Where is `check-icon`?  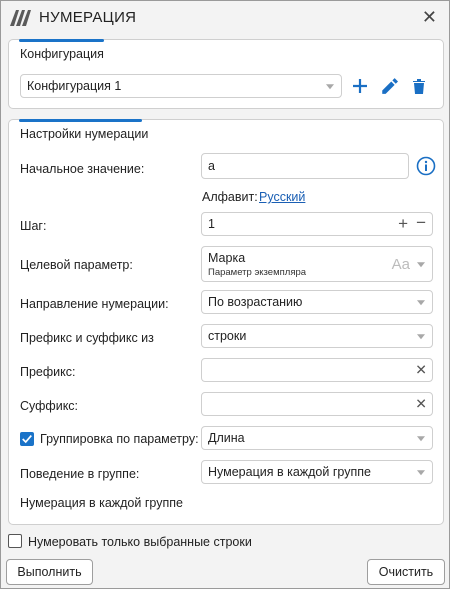
check-icon is located at coordinates (27, 439).